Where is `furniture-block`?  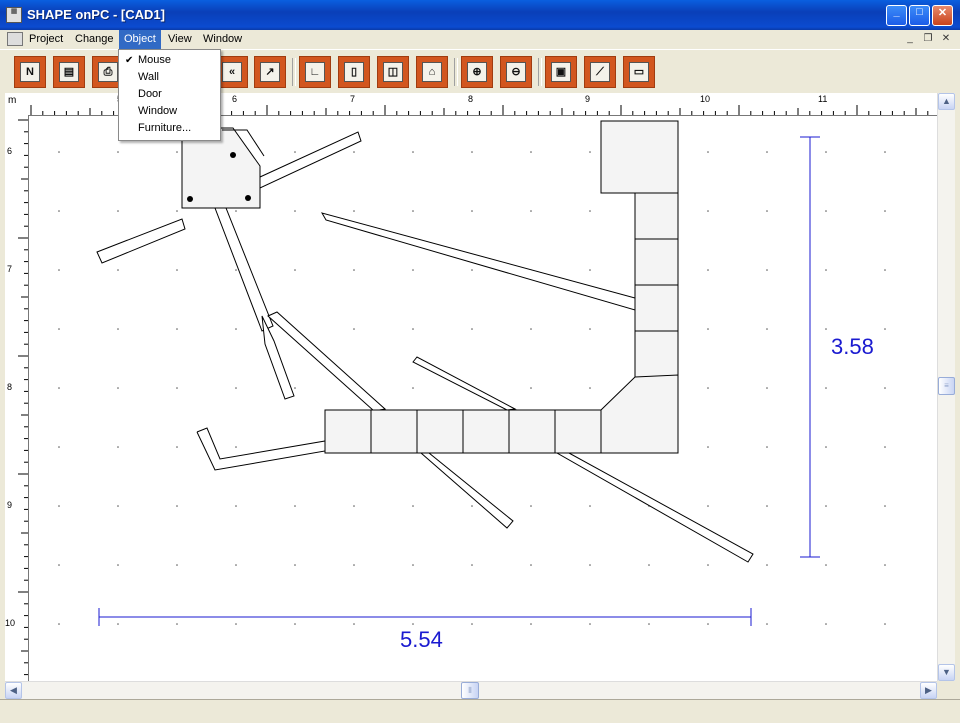
furniture-block is located at coordinates (639, 157).